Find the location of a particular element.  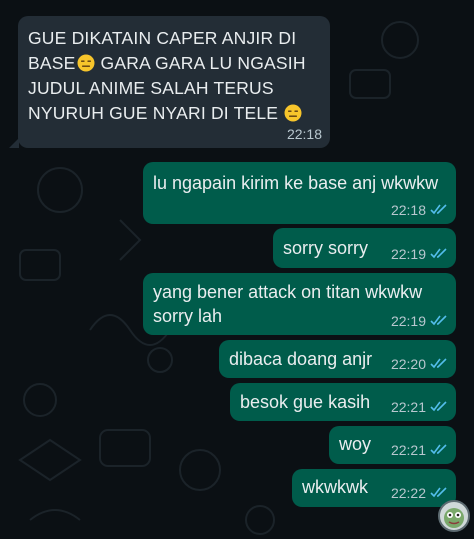

message-bubble-outgoing: sorry sorry 22:19 is located at coordinates (364, 248).